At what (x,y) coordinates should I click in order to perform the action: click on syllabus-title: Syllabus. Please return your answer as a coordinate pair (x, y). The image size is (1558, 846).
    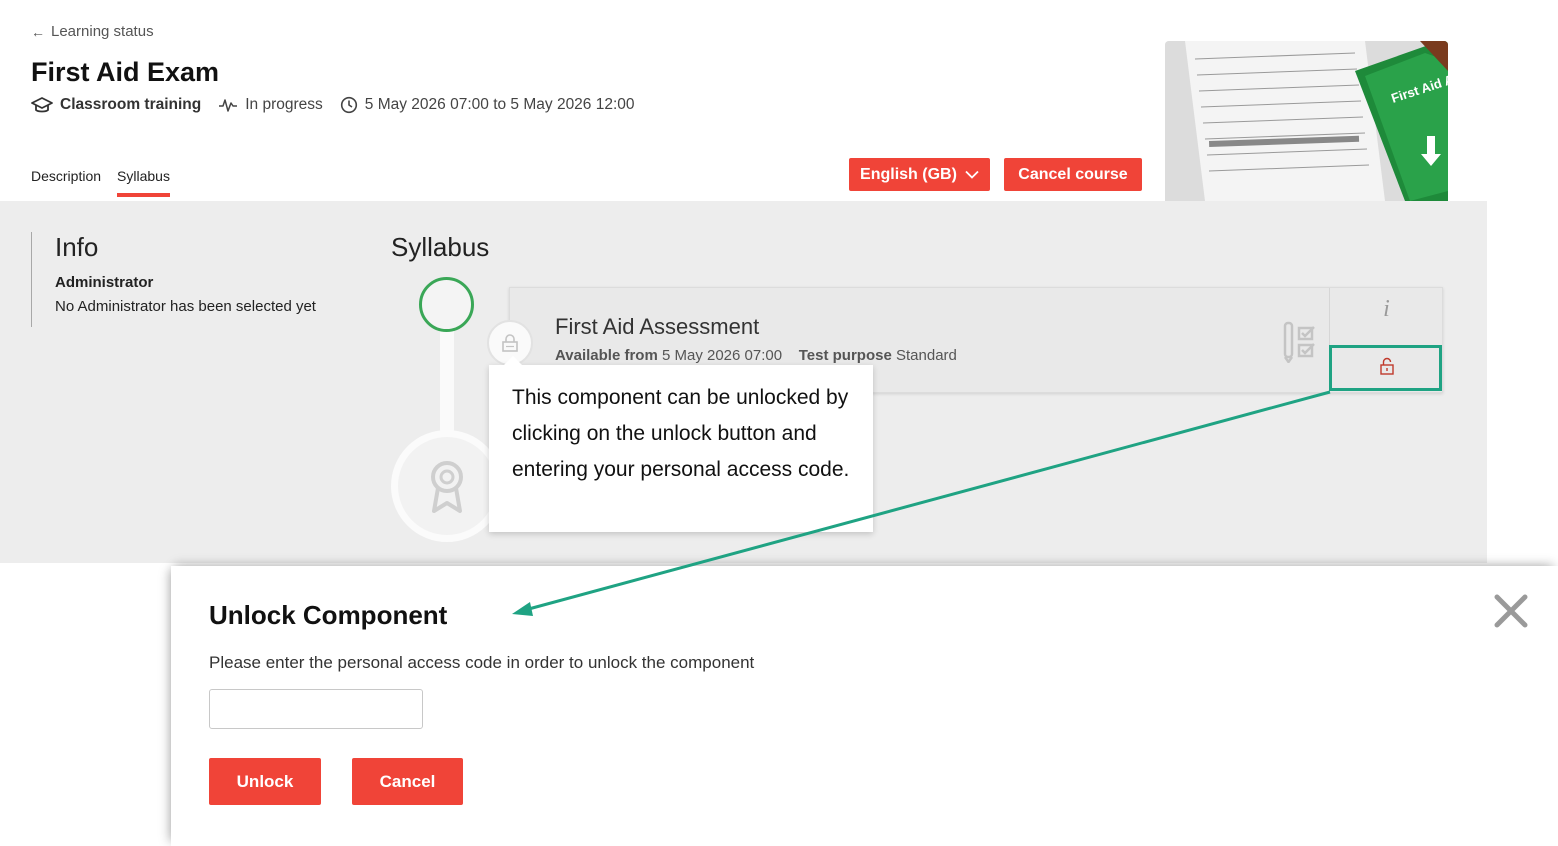
    Looking at the image, I should click on (440, 247).